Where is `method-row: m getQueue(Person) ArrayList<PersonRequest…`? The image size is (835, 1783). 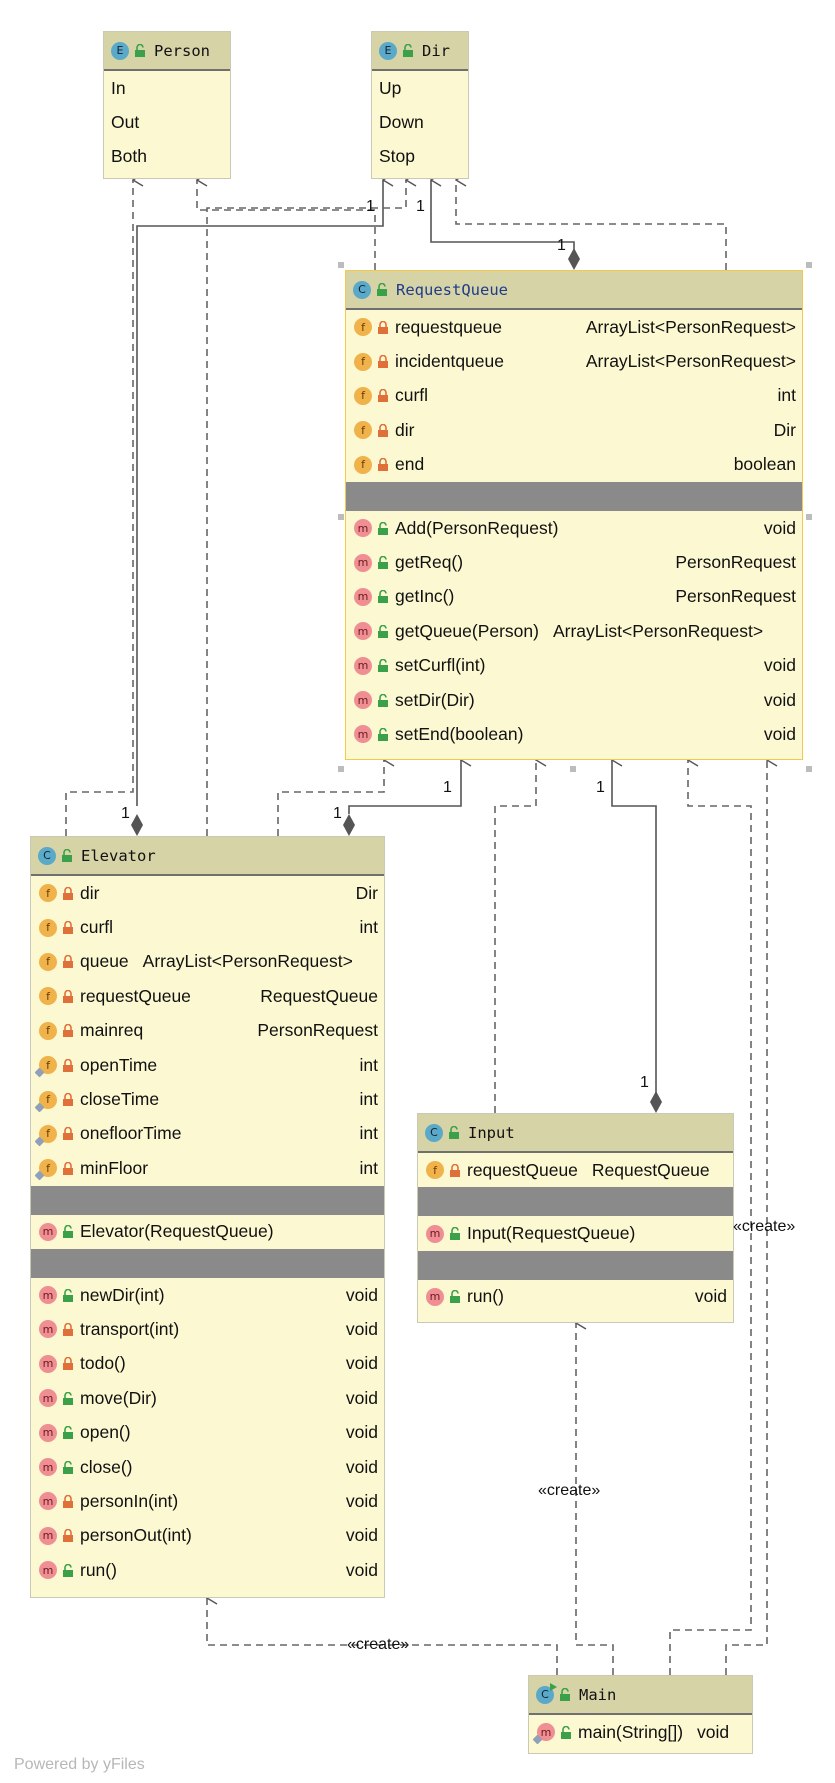
method-row: m getQueue(Person) ArrayList<PersonRequest… is located at coordinates (574, 631).